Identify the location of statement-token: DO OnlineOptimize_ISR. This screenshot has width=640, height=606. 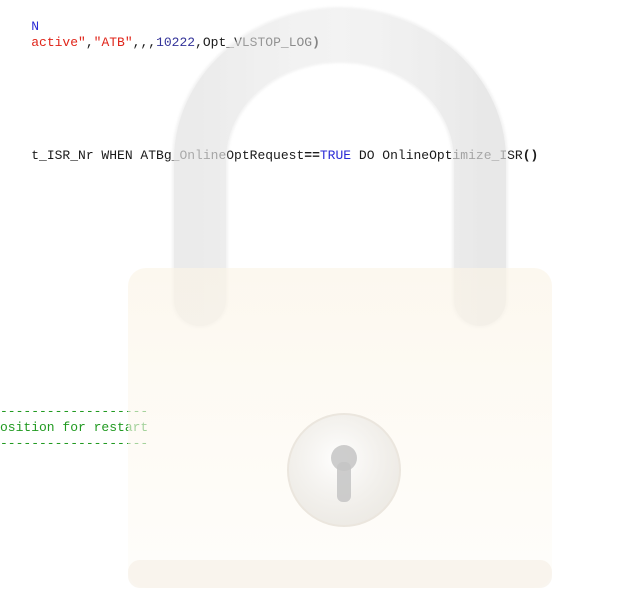
(437, 155).